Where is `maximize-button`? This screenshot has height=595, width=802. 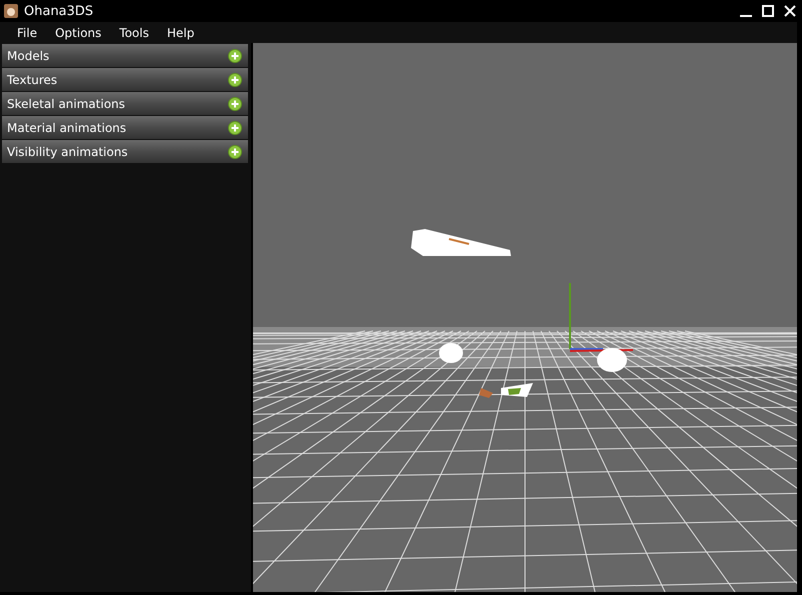
maximize-button is located at coordinates (768, 11).